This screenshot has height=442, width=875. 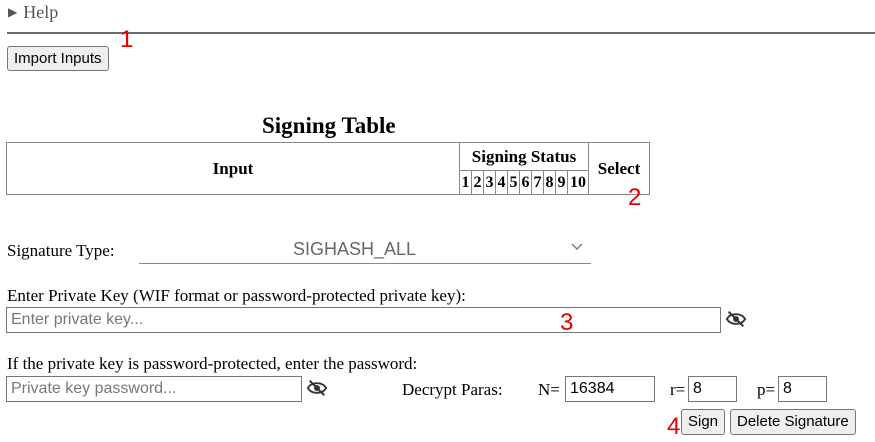 I want to click on p-label: p=, so click(x=766, y=389).